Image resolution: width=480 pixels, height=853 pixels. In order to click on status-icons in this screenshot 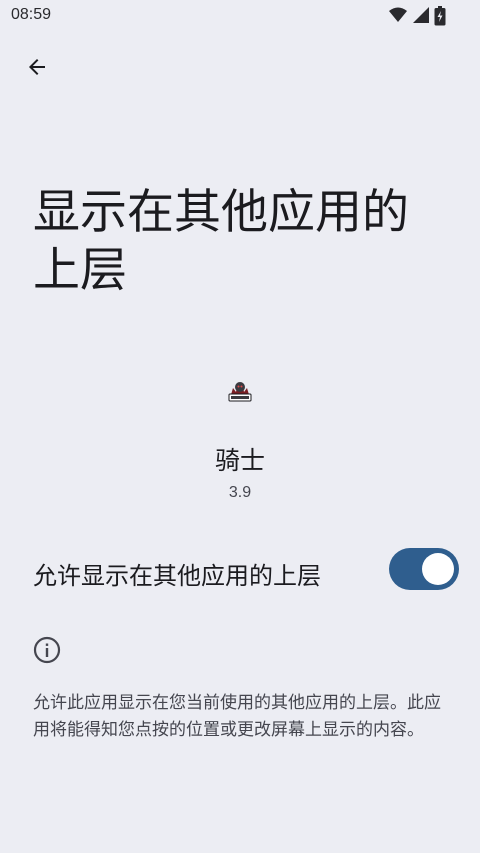, I will do `click(417, 18)`.